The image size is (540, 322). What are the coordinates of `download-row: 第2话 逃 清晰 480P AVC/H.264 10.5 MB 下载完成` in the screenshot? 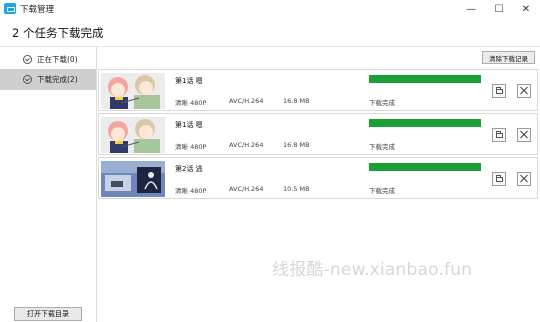 It's located at (318, 178).